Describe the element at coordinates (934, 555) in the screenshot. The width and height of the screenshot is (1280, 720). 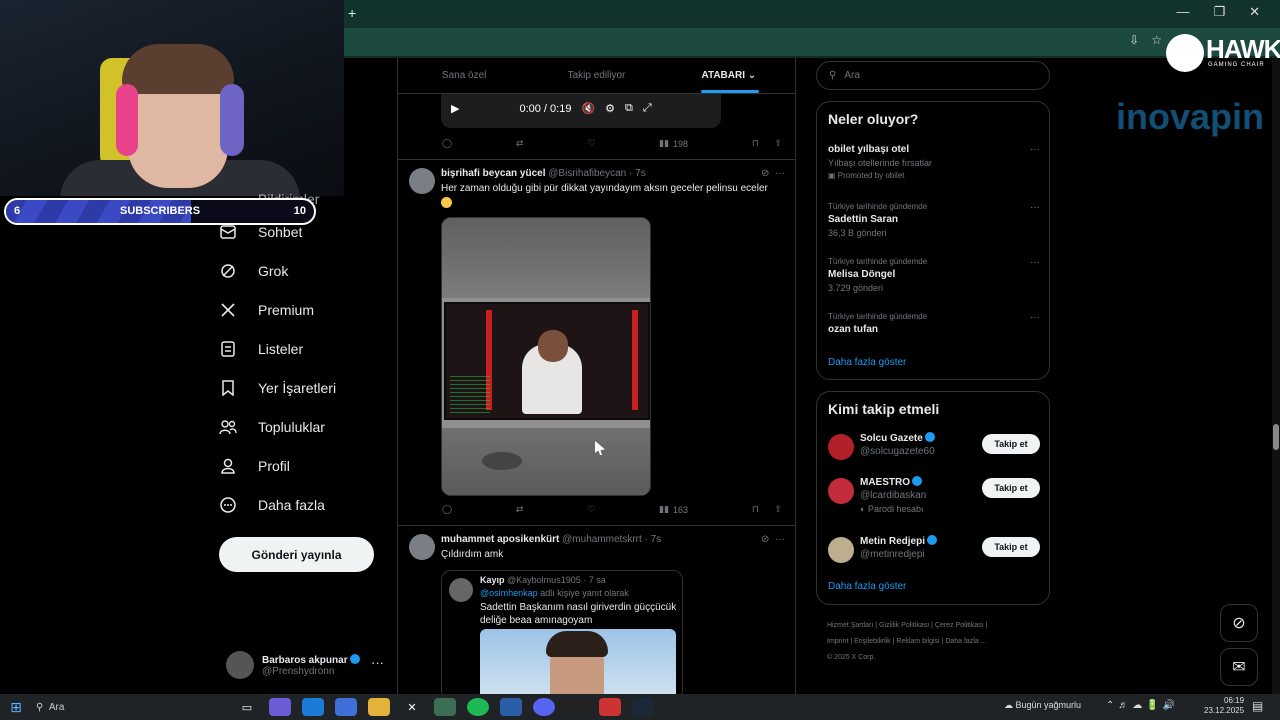
I see `follow-suggestion: Metin Redjepi @metinredjepi Takip et` at that location.